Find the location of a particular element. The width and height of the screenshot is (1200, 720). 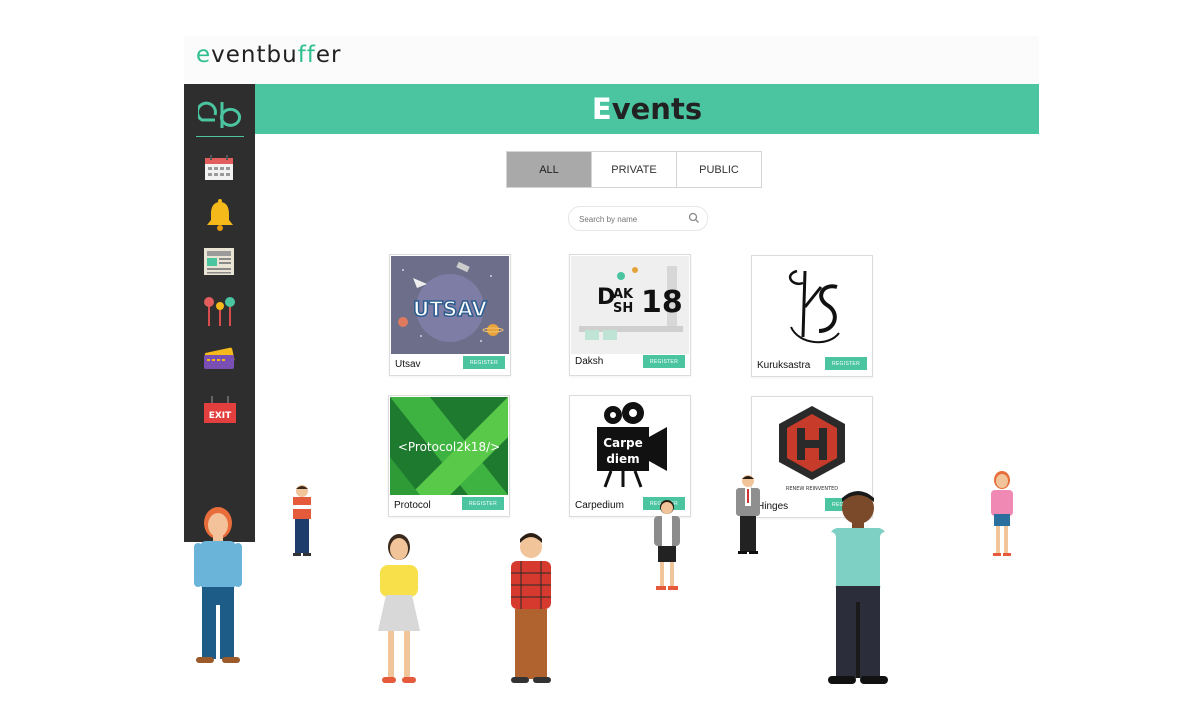

event-poster-carpedium: Carpe diem is located at coordinates (630, 446).